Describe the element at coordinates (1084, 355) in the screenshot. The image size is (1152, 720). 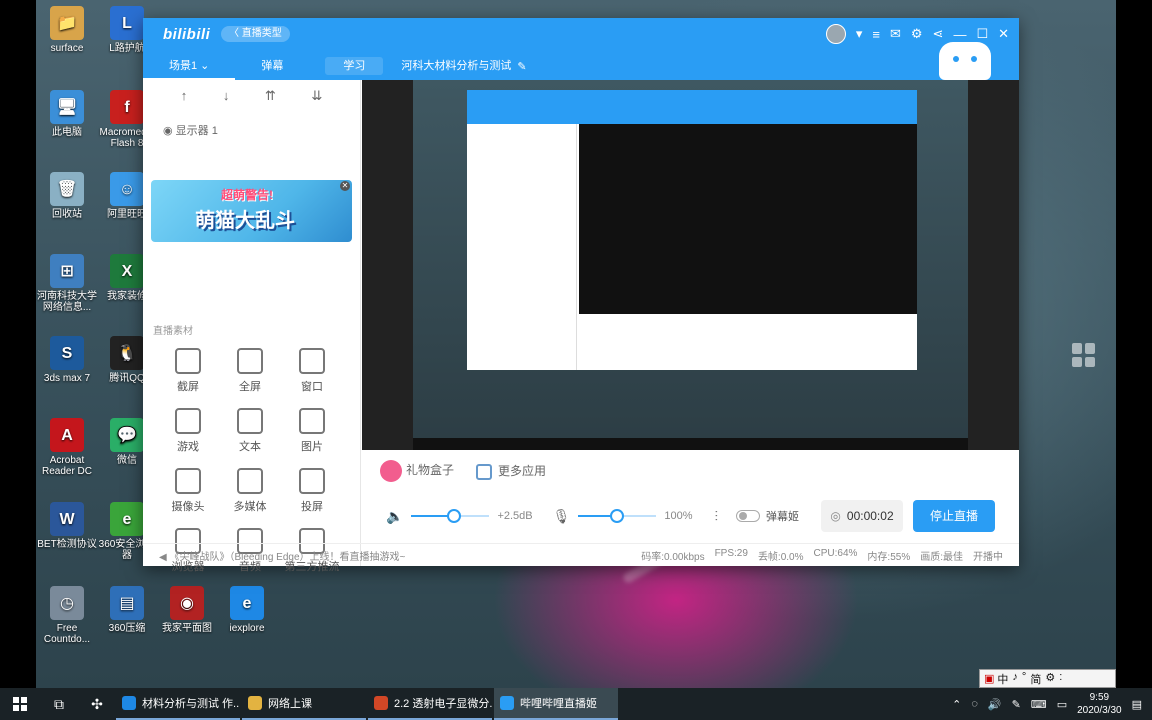
I see `widget-grid-icon` at that location.